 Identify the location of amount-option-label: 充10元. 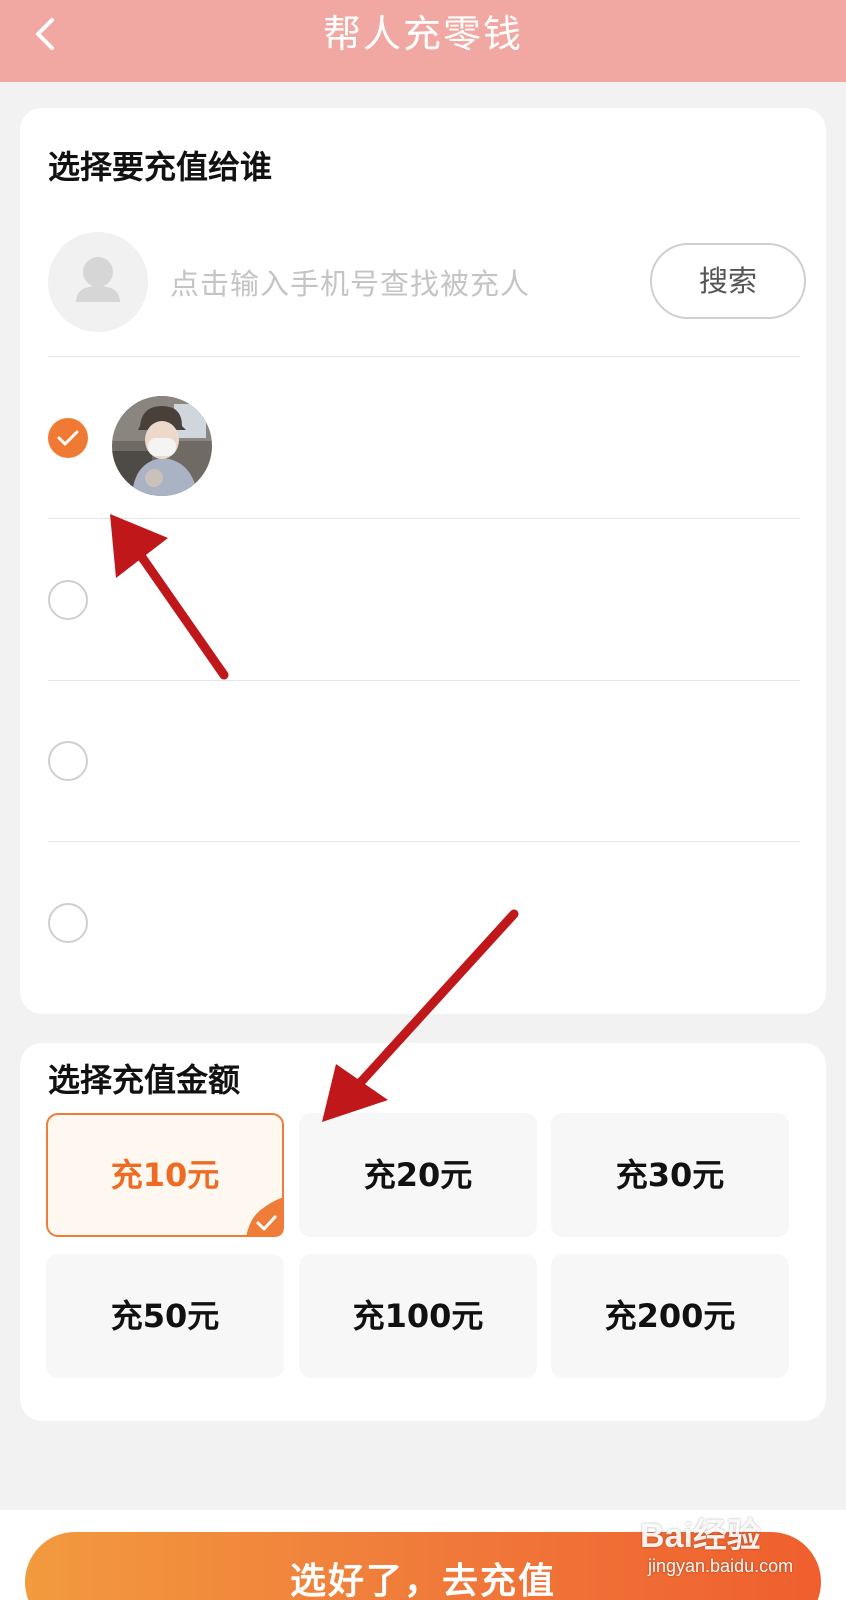
(165, 1175).